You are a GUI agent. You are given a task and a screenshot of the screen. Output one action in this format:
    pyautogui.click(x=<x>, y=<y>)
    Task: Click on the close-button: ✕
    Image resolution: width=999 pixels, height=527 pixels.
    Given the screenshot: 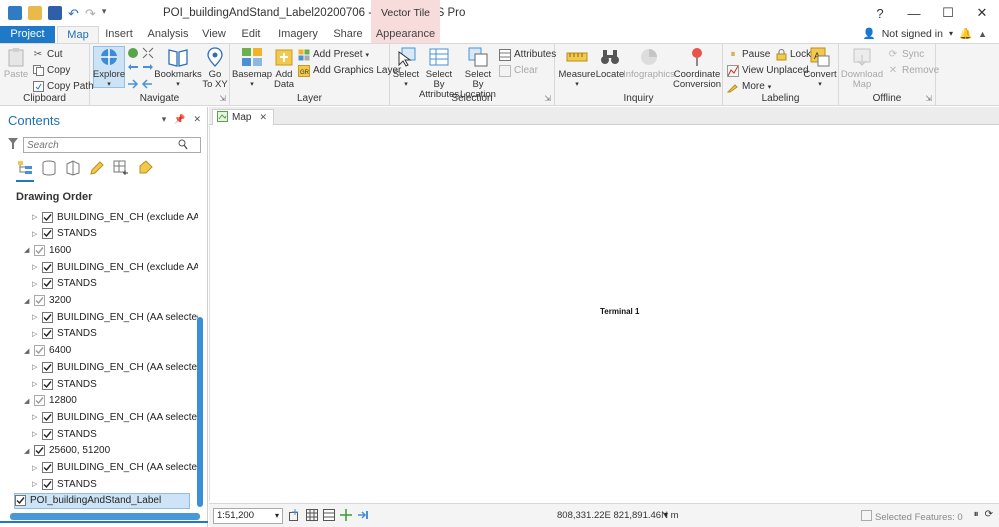 What is the action you would take?
    pyautogui.click(x=982, y=13)
    